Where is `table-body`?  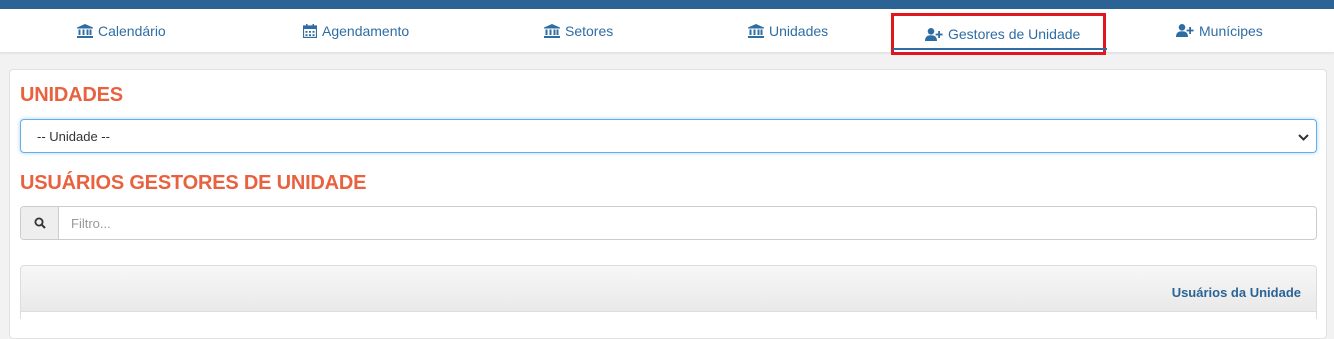 table-body is located at coordinates (668, 315).